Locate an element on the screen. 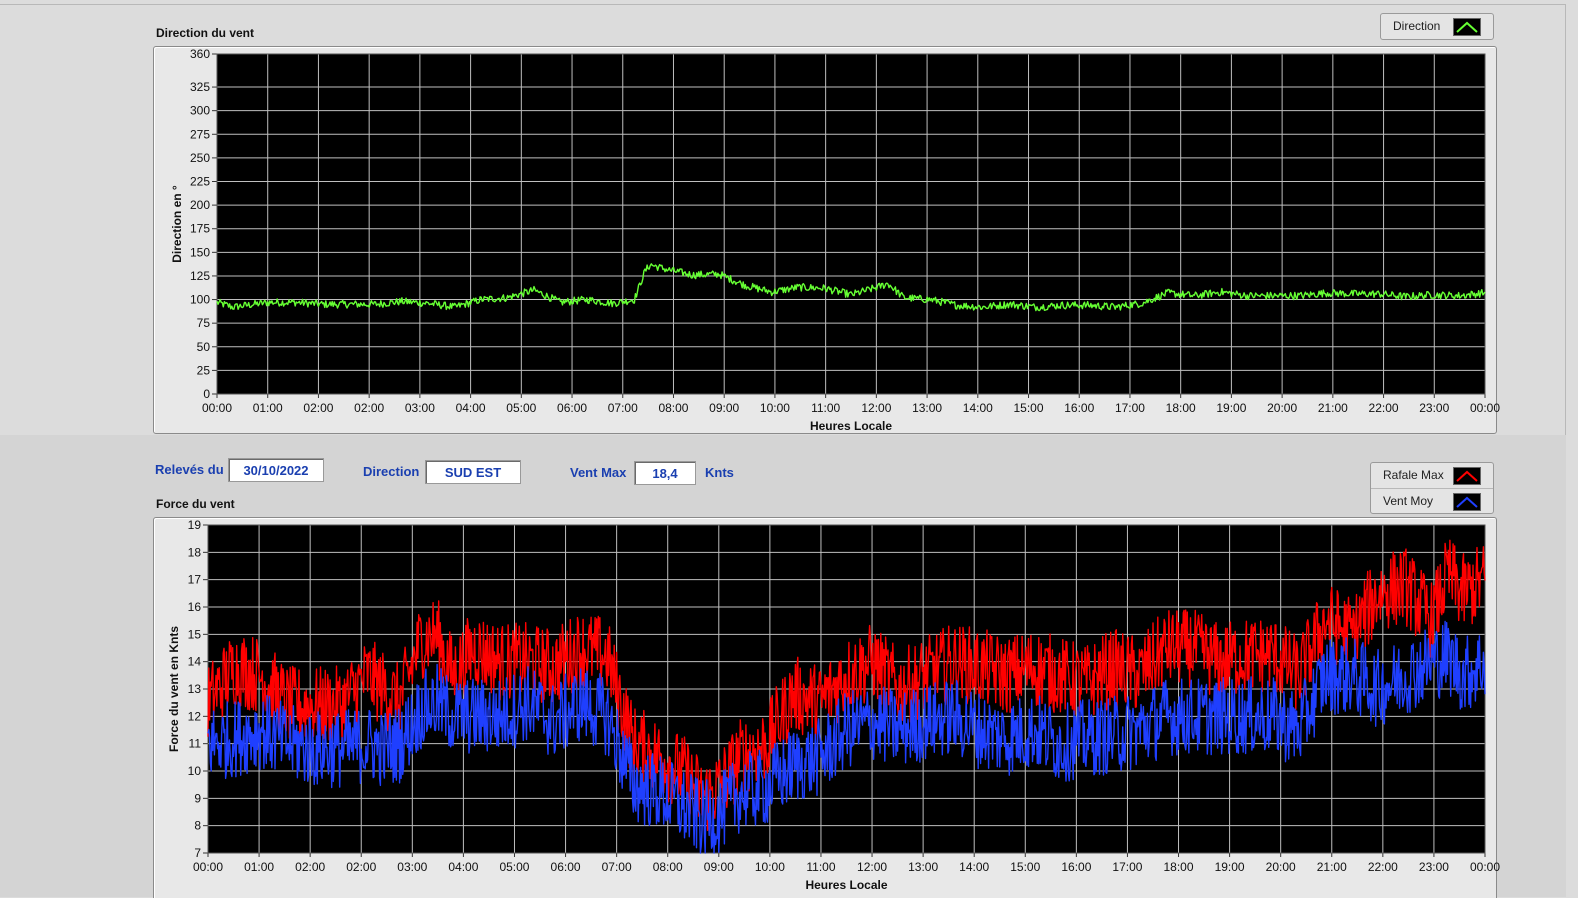 This screenshot has width=1578, height=898. y-tick-label: 11 is located at coordinates (195, 744).